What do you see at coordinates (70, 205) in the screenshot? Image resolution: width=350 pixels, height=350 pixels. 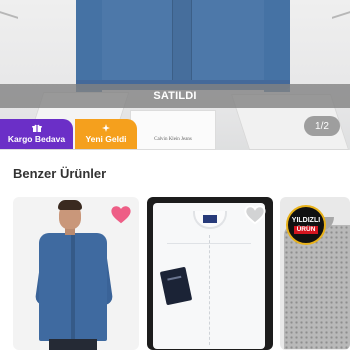 I see `model-hair` at bounding box center [70, 205].